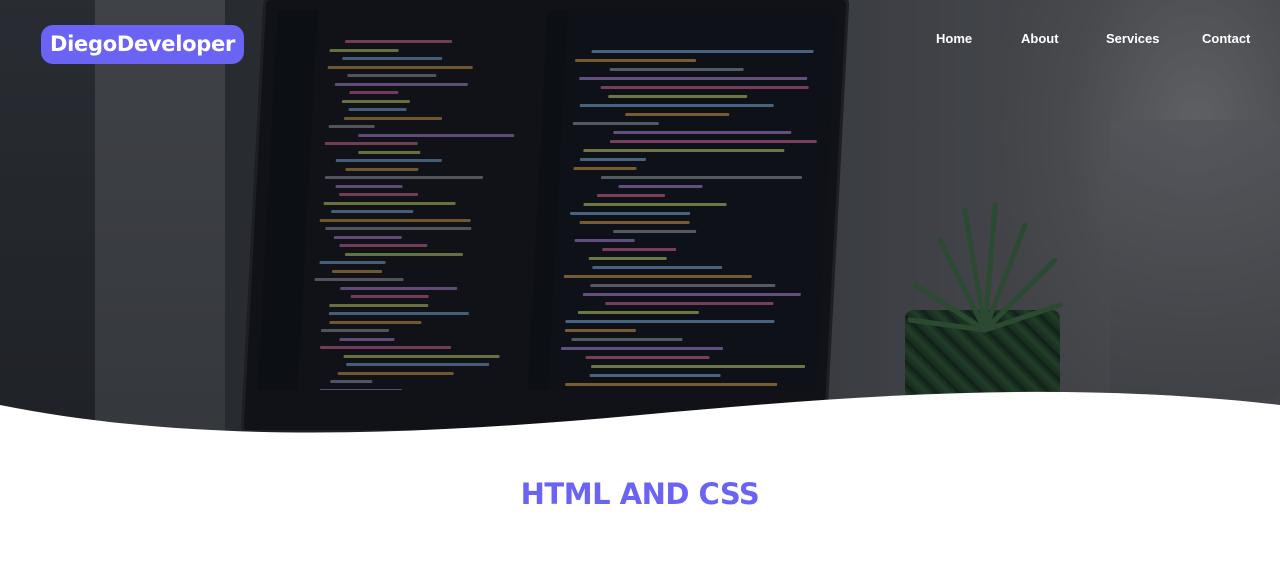 Image resolution: width=1280 pixels, height=584 pixels. What do you see at coordinates (640, 494) in the screenshot?
I see `section-title: HTML AND CSS` at bounding box center [640, 494].